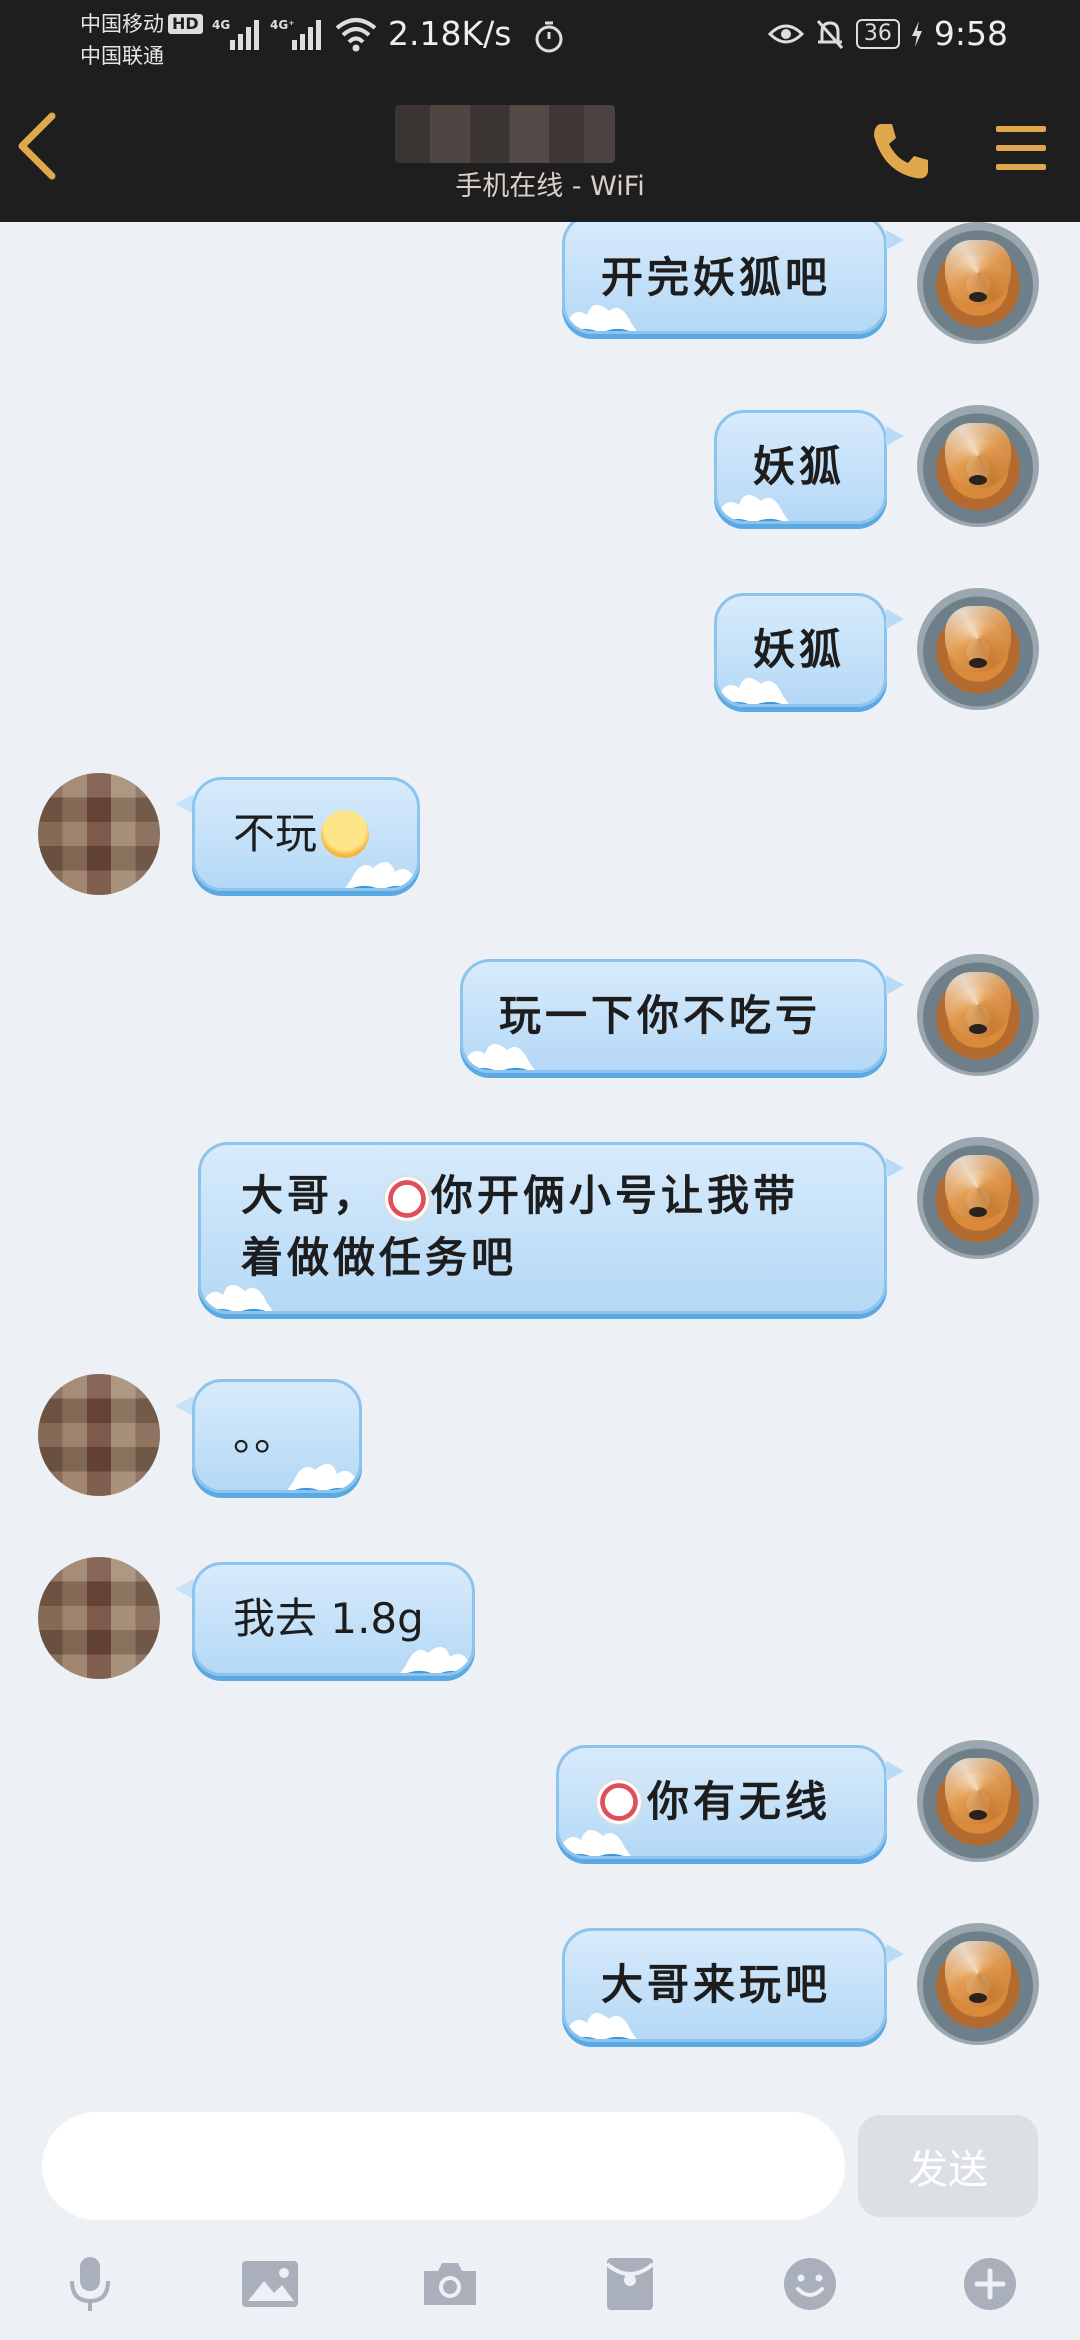  What do you see at coordinates (630, 2284) in the screenshot?
I see `red-packet-icon` at bounding box center [630, 2284].